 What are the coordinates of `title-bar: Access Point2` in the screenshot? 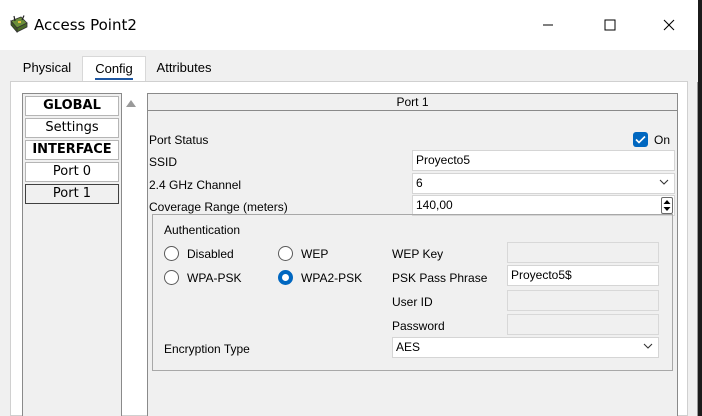 It's located at (349, 25).